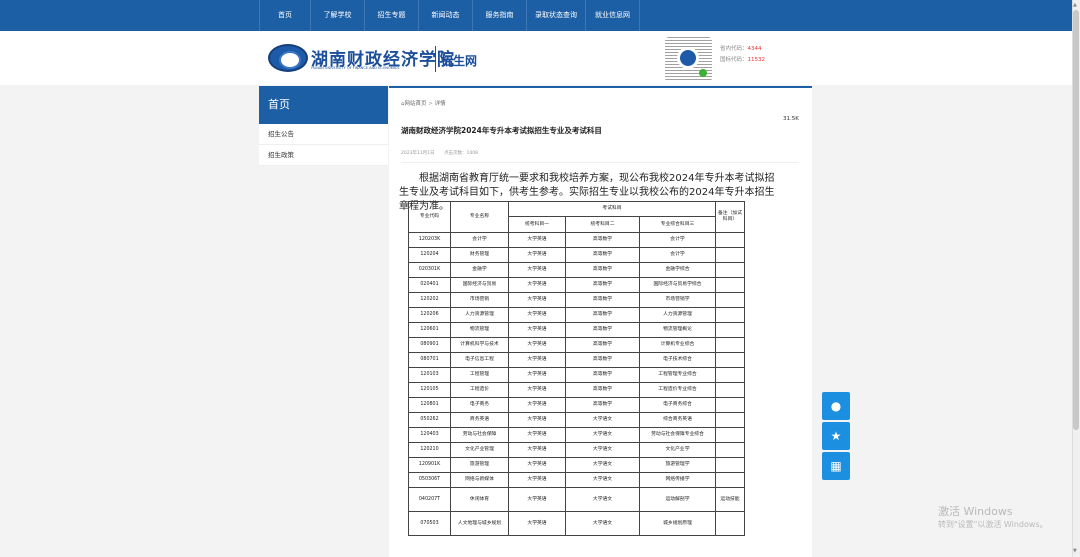  I want to click on header-subject-3: 专业综合科目三, so click(677, 224).